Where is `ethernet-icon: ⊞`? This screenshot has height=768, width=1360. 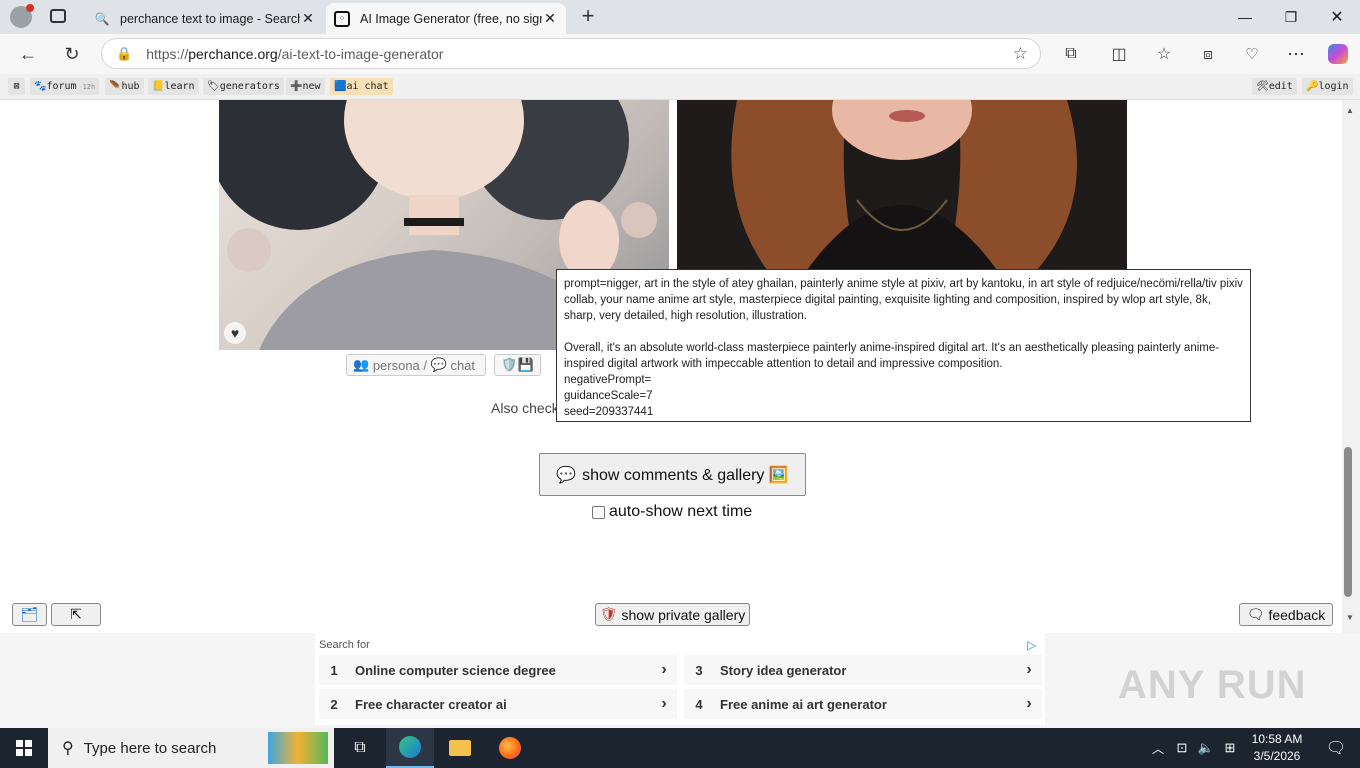 ethernet-icon: ⊞ is located at coordinates (1230, 748).